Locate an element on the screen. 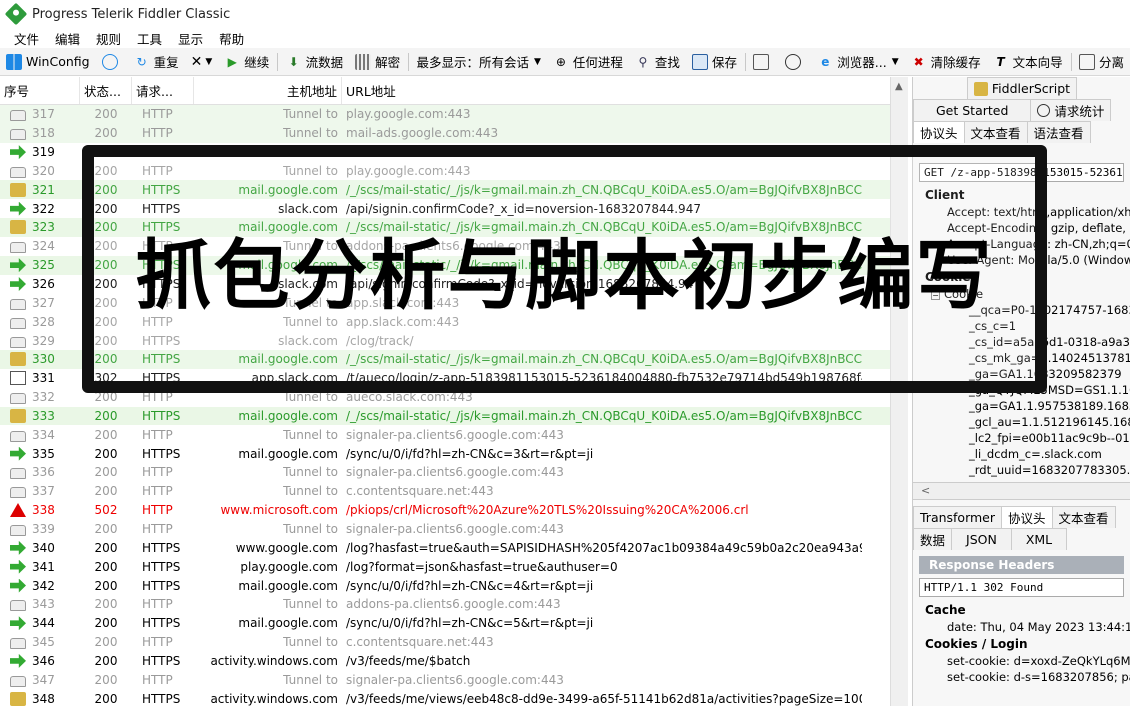 The image size is (1130, 706). row-host: activity.windows.com is located at coordinates (274, 660).